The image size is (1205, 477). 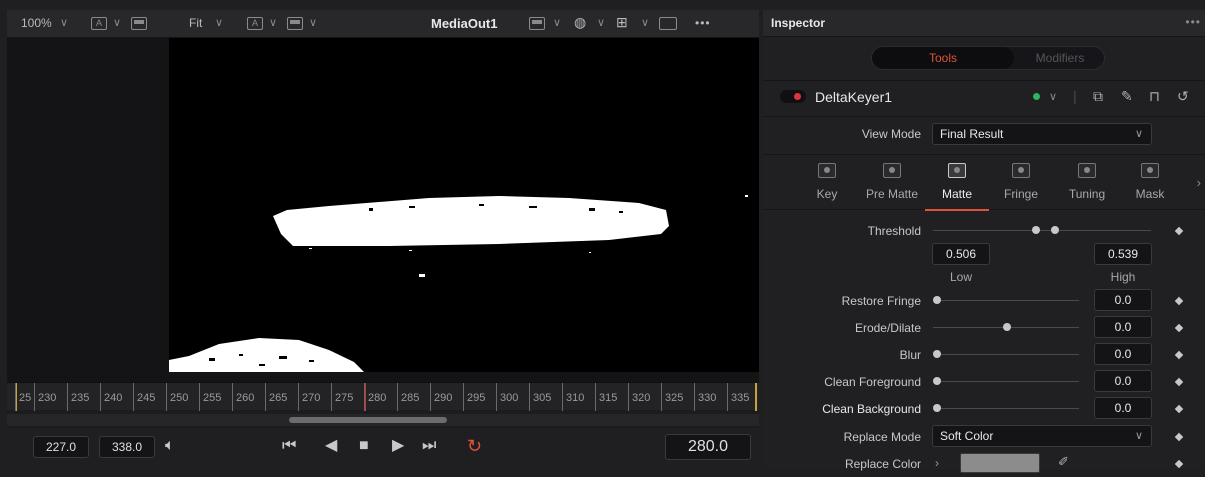 I want to click on grid-icon: ⊞, so click(x=622, y=22).